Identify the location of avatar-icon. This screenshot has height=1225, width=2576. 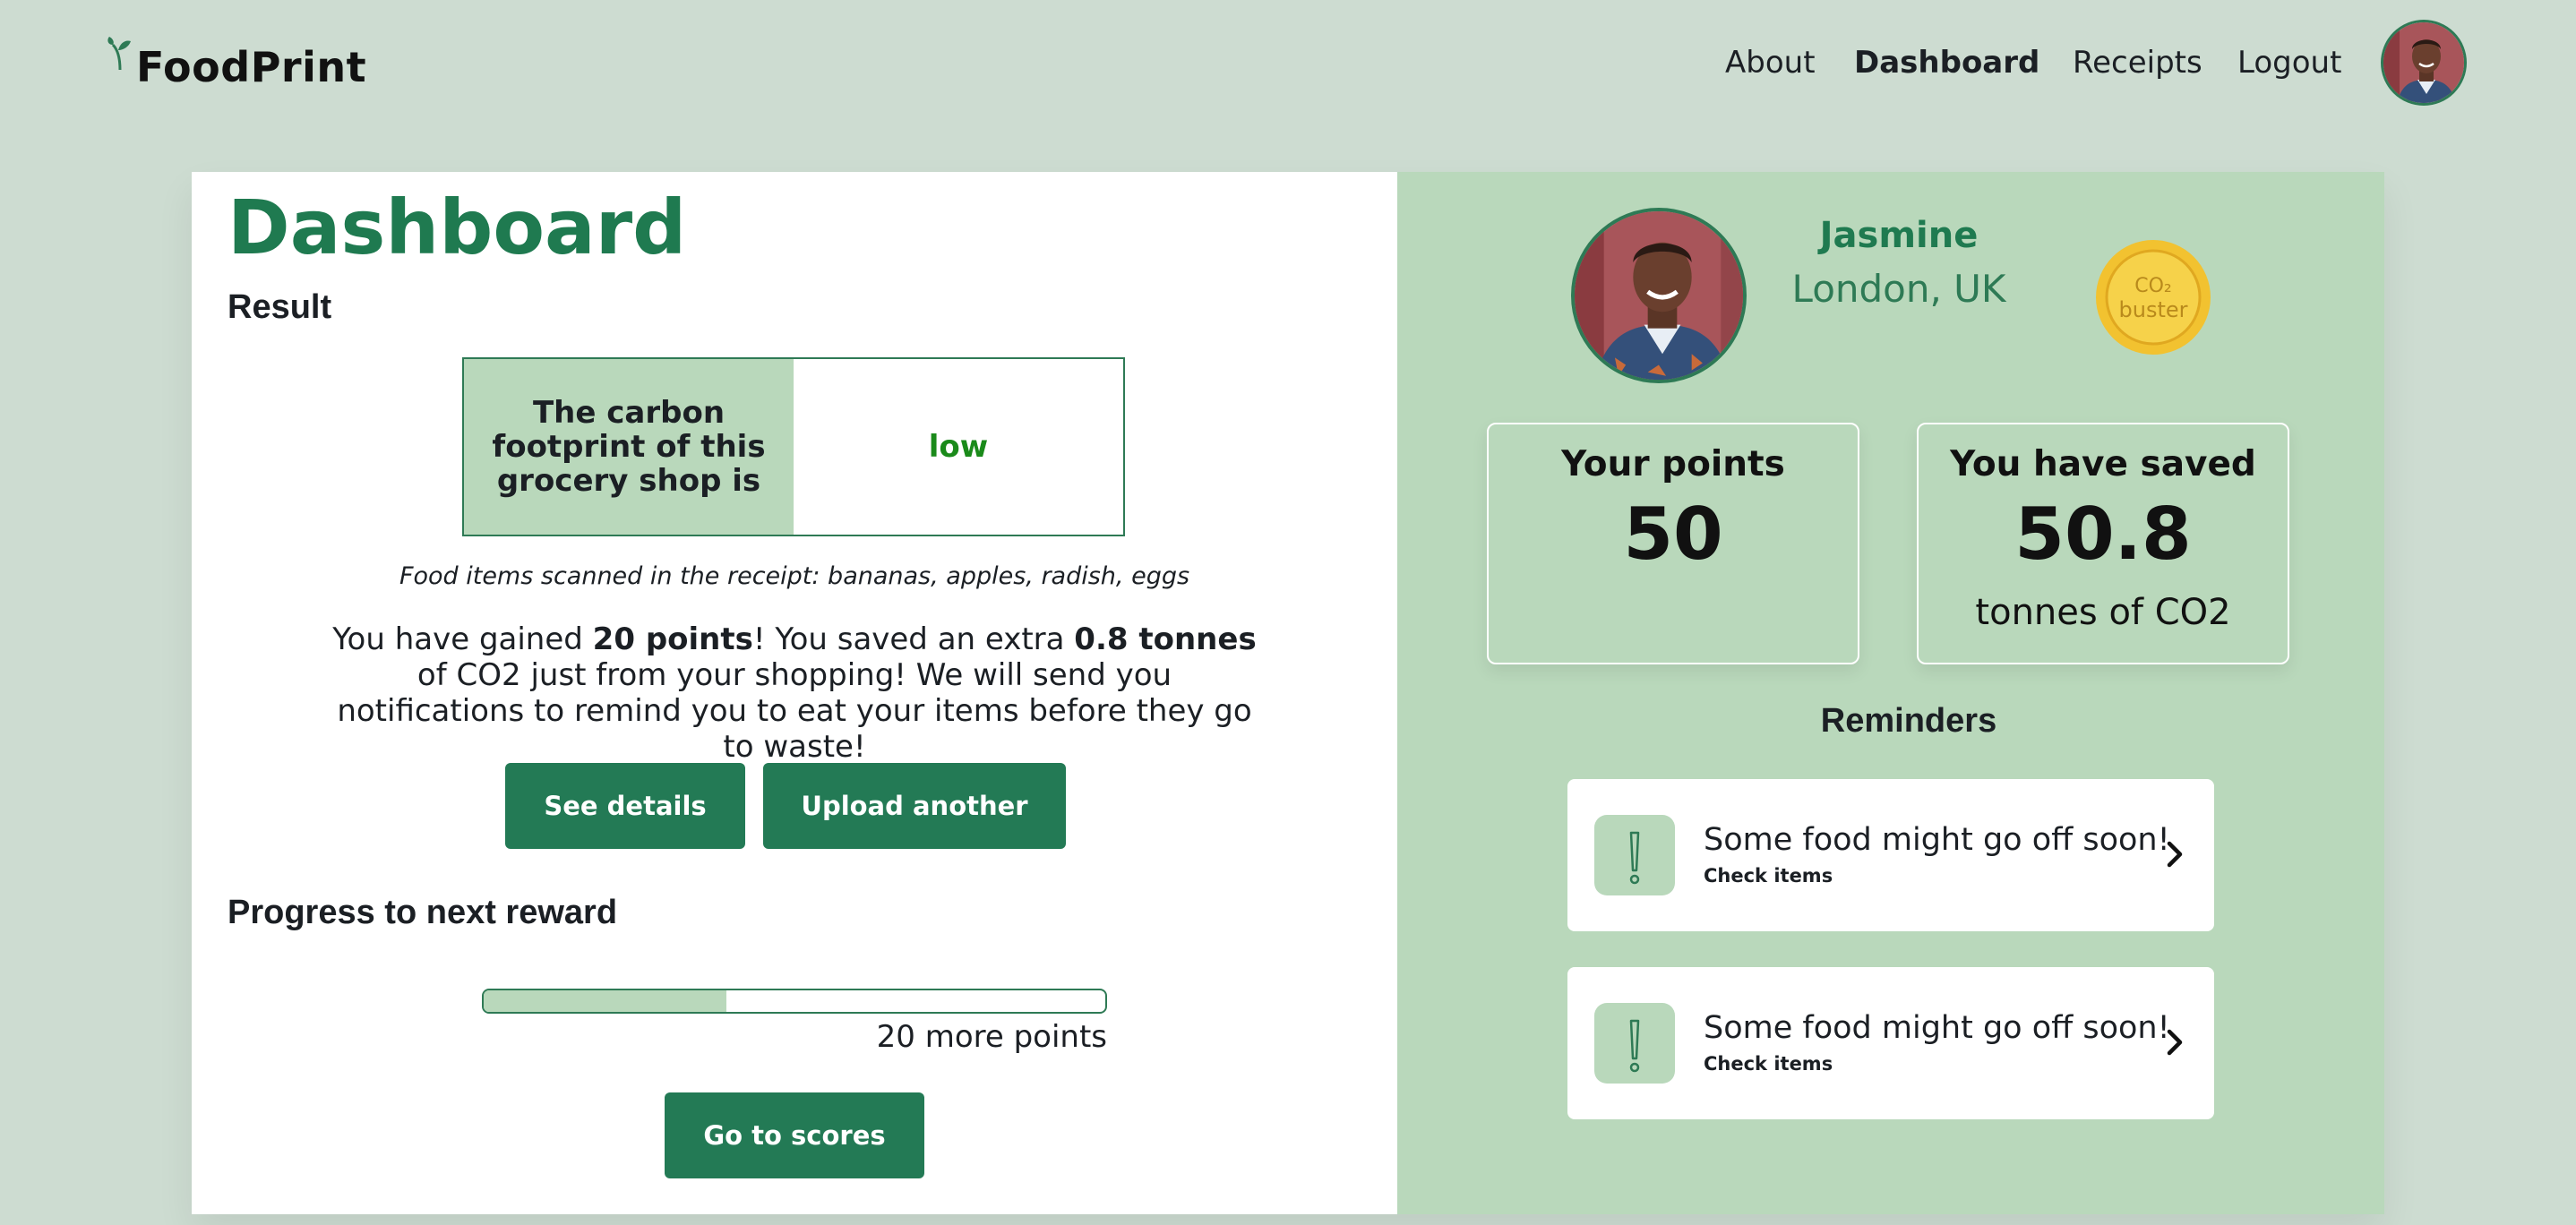
(2423, 63).